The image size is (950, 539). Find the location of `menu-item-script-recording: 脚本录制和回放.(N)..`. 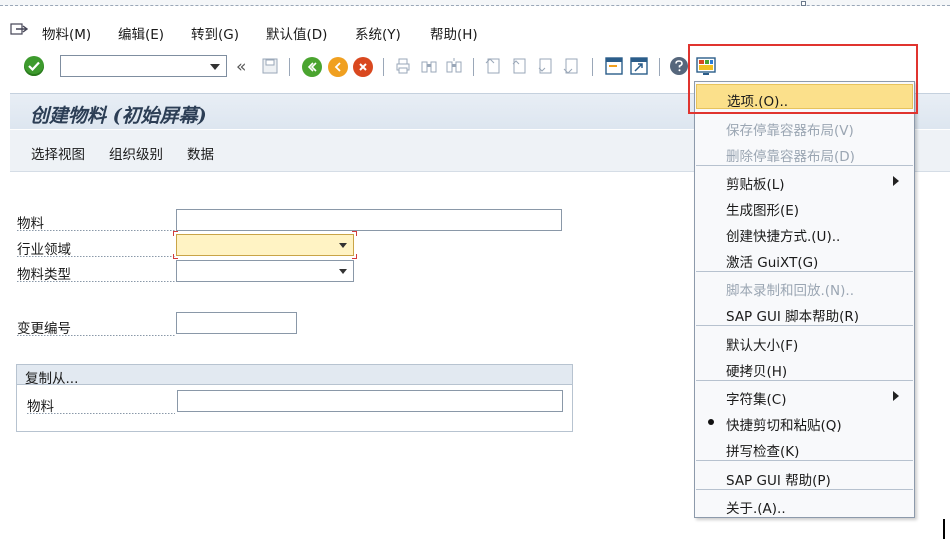

menu-item-script-recording: 脚本录制和回放.(N).. is located at coordinates (804, 286).